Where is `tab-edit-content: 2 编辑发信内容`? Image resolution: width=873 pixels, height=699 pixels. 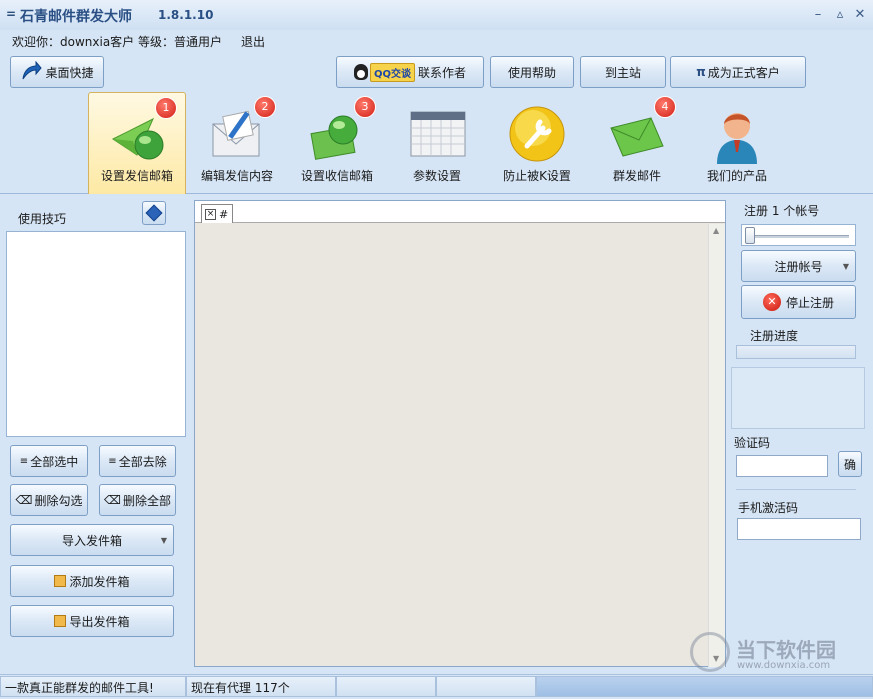 tab-edit-content: 2 编辑发信内容 is located at coordinates (237, 143).